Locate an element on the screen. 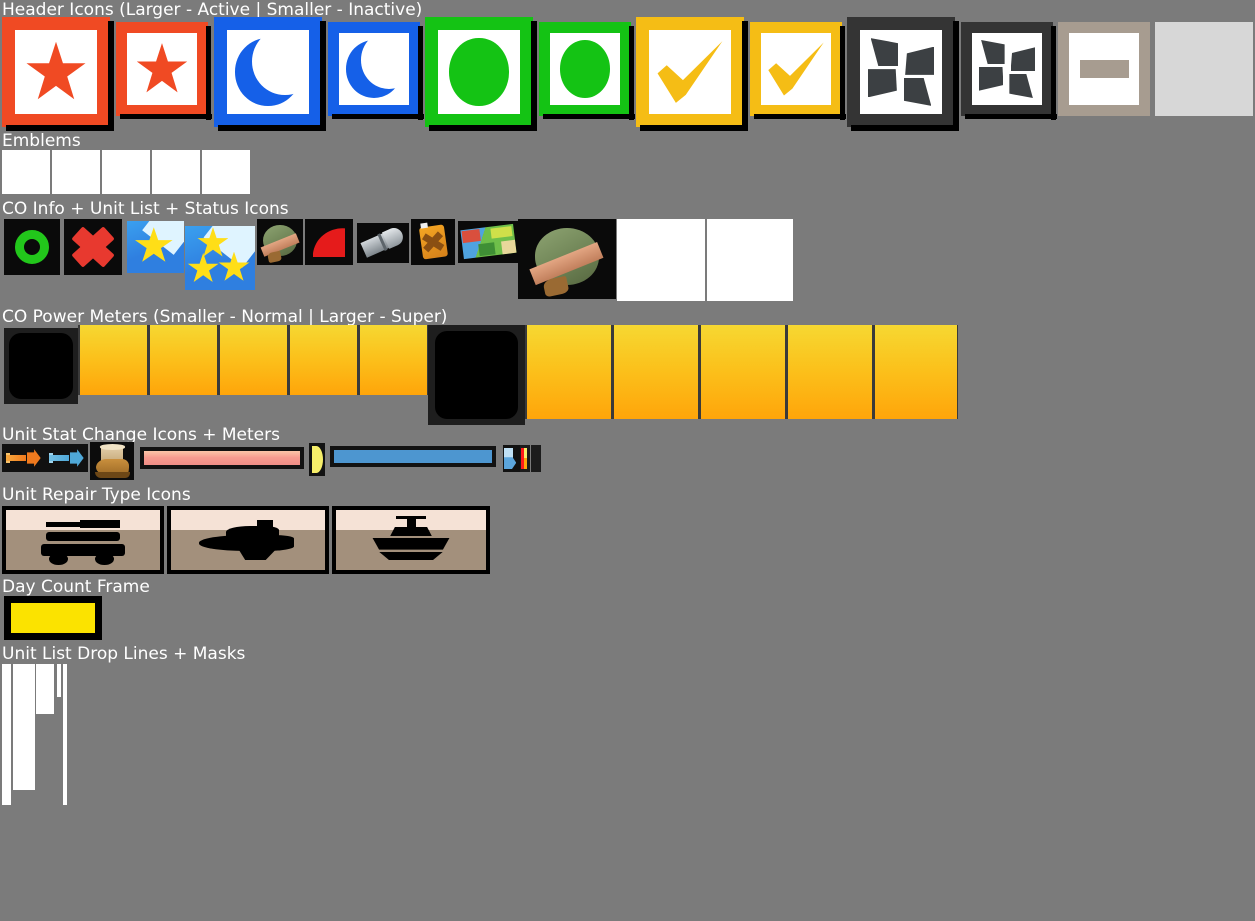  section-label-drop-lines: Unit List Drop Lines + Masks is located at coordinates (124, 654).